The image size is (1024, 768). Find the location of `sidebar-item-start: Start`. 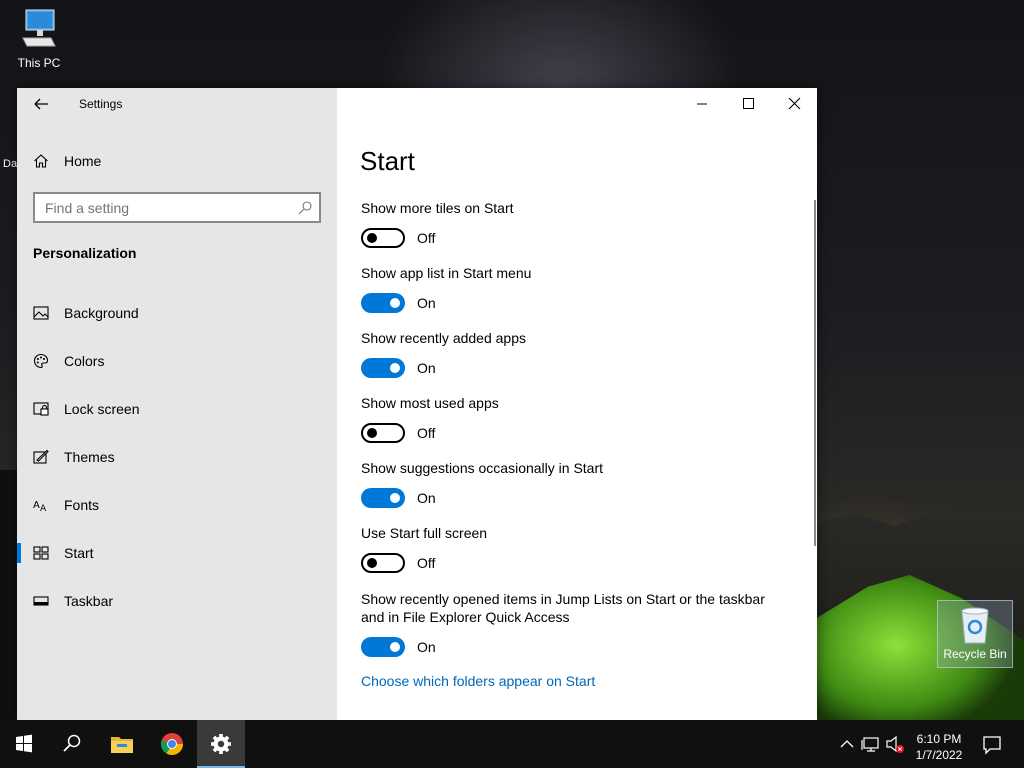

sidebar-item-start: Start is located at coordinates (177, 553).